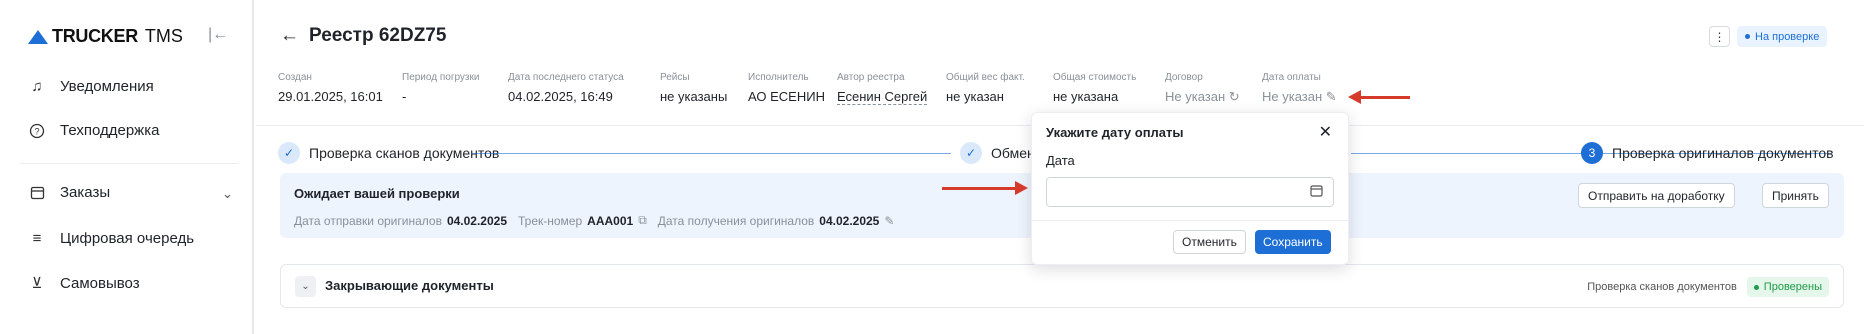 This screenshot has height=334, width=1864. I want to click on meta-label-loading-period: Период погрузки, so click(441, 77).